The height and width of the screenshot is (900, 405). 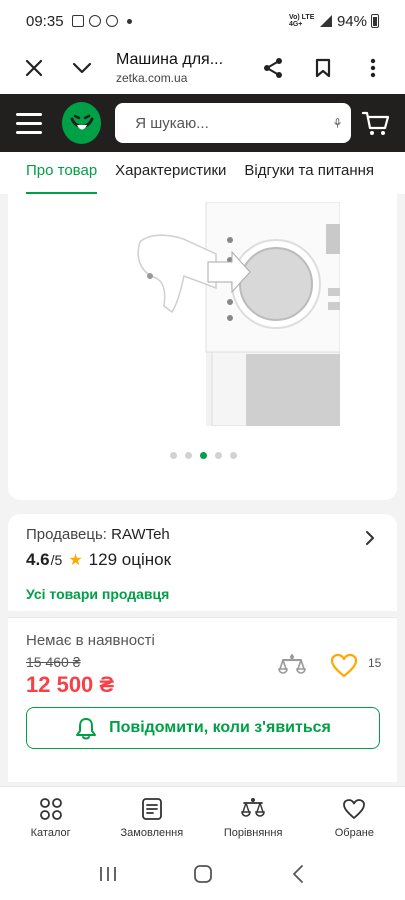 I want to click on recent-apps-button, so click(x=108, y=874).